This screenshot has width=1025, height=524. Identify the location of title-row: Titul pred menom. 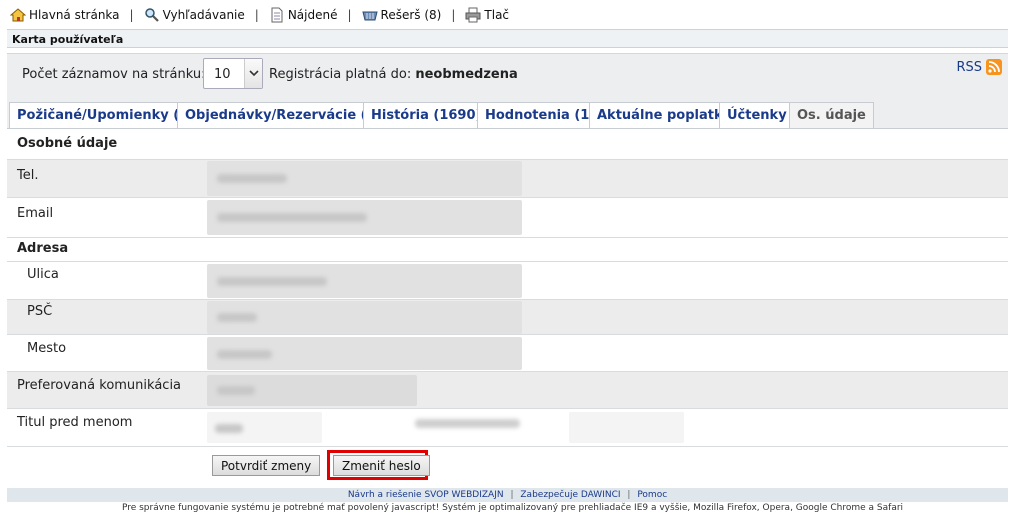
(507, 428).